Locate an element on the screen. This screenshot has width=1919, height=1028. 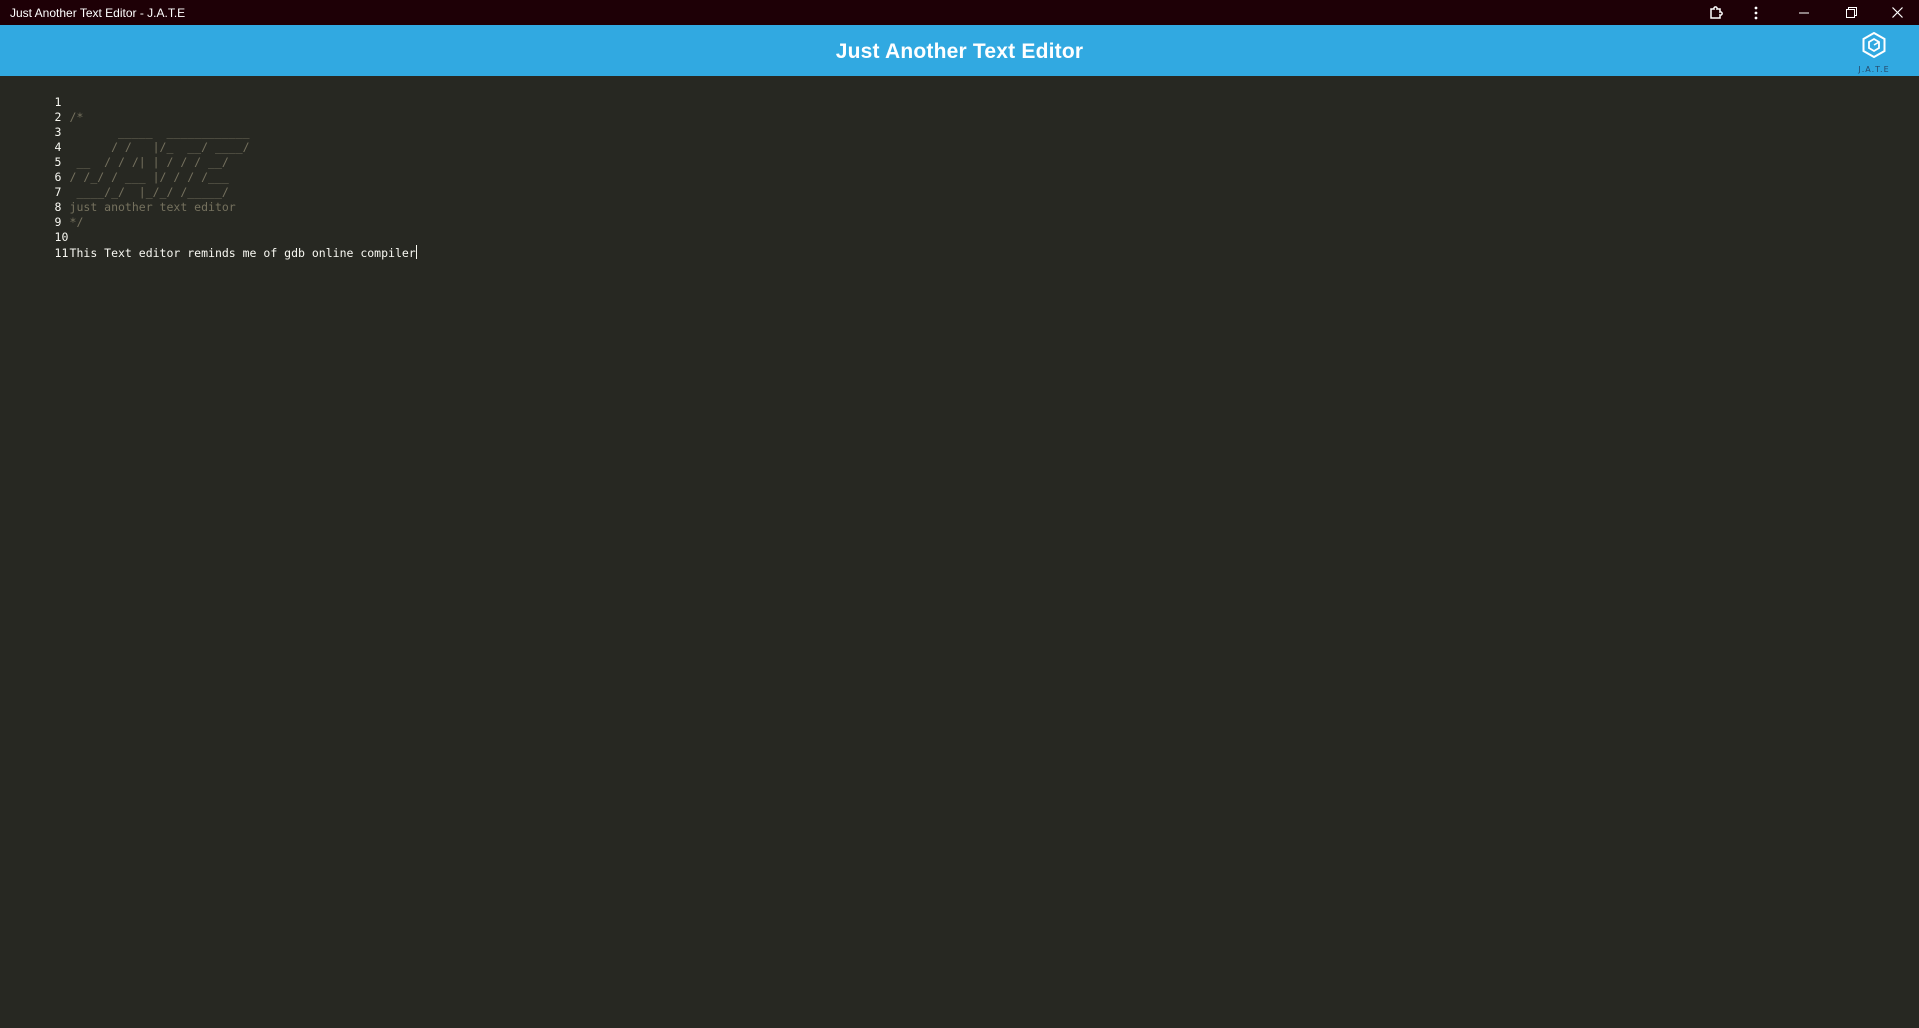
editor-line: 7 ____/_/ |_/_/ /_____/ is located at coordinates (208, 184).